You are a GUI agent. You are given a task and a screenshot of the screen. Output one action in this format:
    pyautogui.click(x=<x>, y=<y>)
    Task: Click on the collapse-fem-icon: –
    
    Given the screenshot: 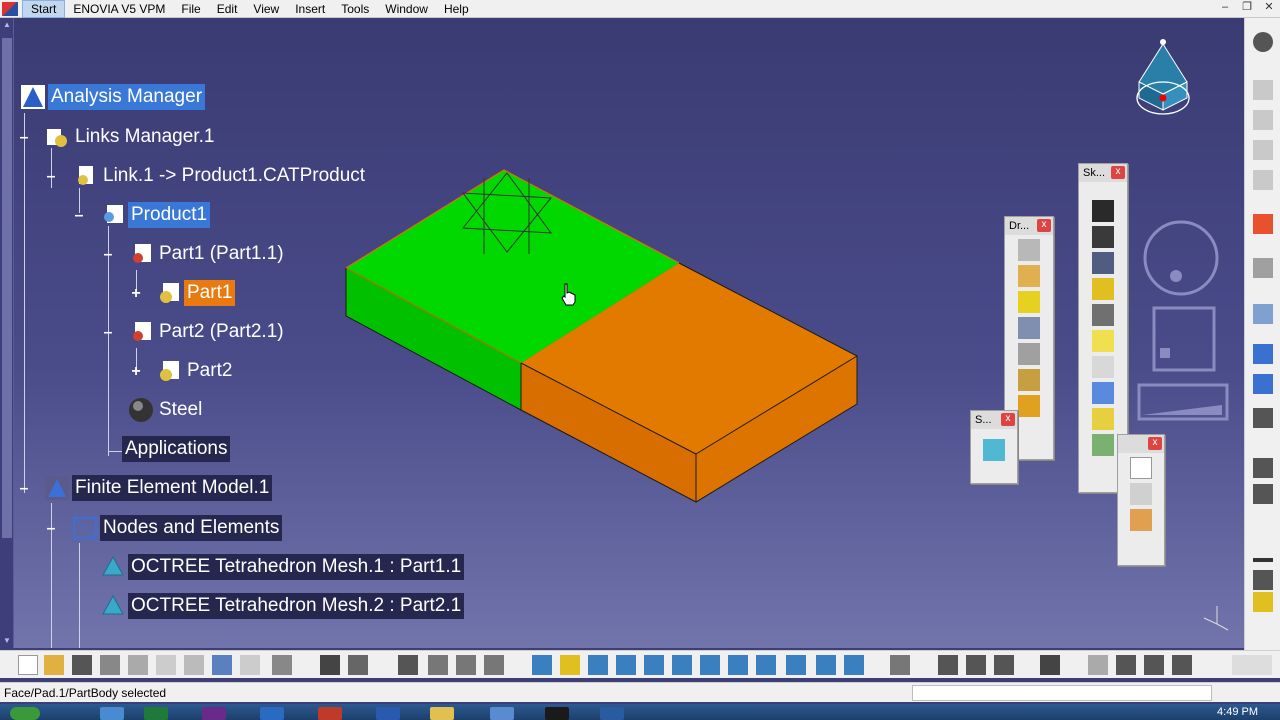 What is the action you would take?
    pyautogui.click(x=24, y=489)
    